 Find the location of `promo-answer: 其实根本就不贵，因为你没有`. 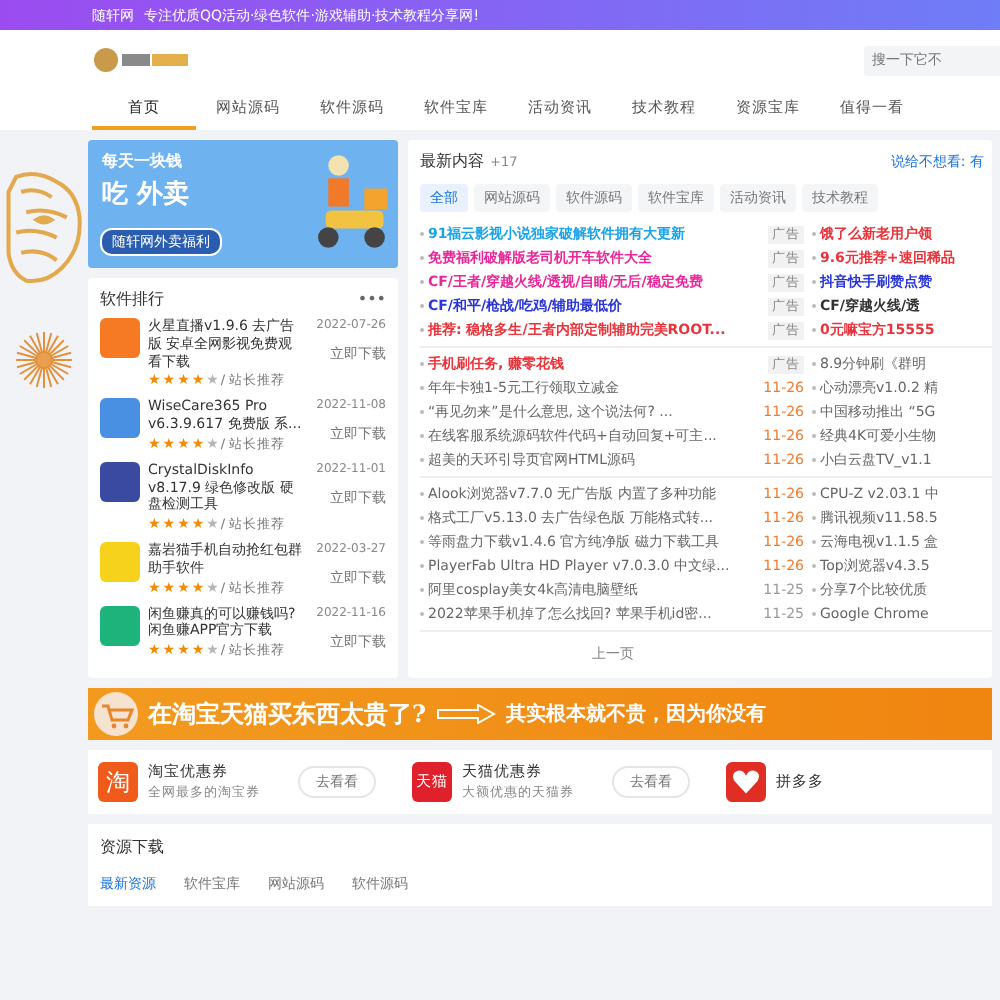

promo-answer: 其实根本就不贵，因为你没有 is located at coordinates (636, 714).